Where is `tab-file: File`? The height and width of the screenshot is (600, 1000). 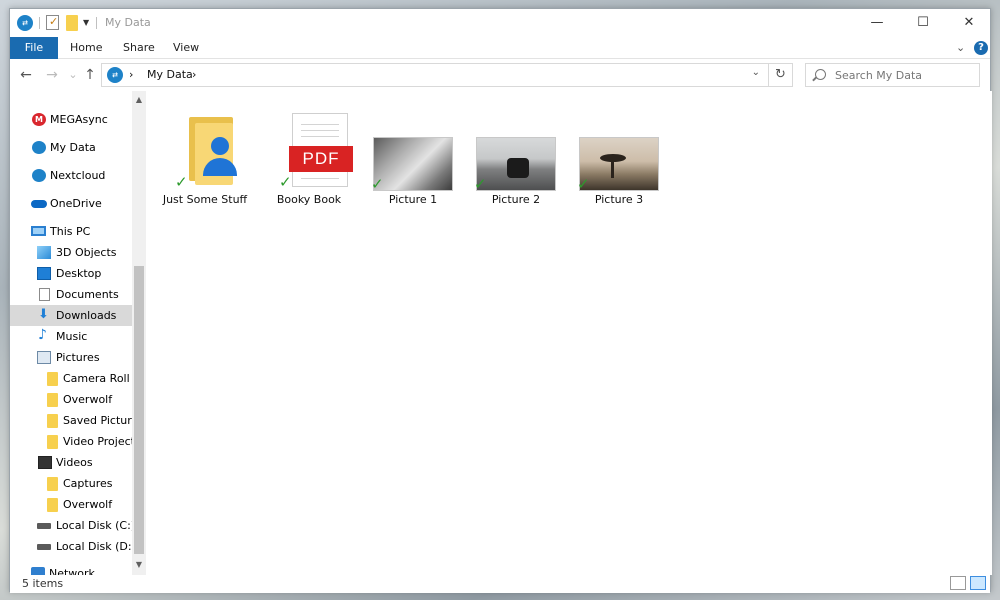 tab-file: File is located at coordinates (34, 48).